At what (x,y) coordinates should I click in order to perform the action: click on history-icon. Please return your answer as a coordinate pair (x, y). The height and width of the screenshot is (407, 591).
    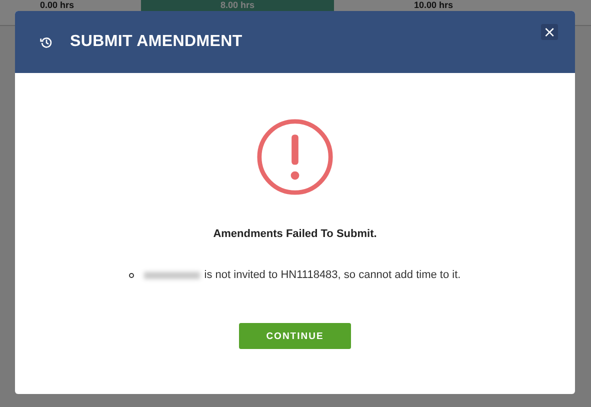
    Looking at the image, I should click on (46, 42).